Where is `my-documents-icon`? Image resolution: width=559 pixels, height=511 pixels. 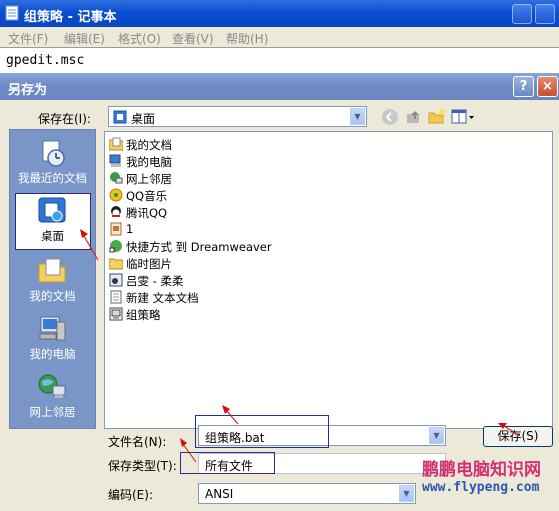 my-documents-icon is located at coordinates (52, 270).